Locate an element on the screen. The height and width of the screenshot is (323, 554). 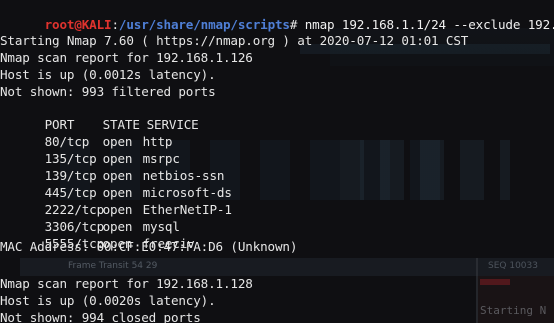
host-status-2: Host is up (0.0020s latency). is located at coordinates (108, 300).